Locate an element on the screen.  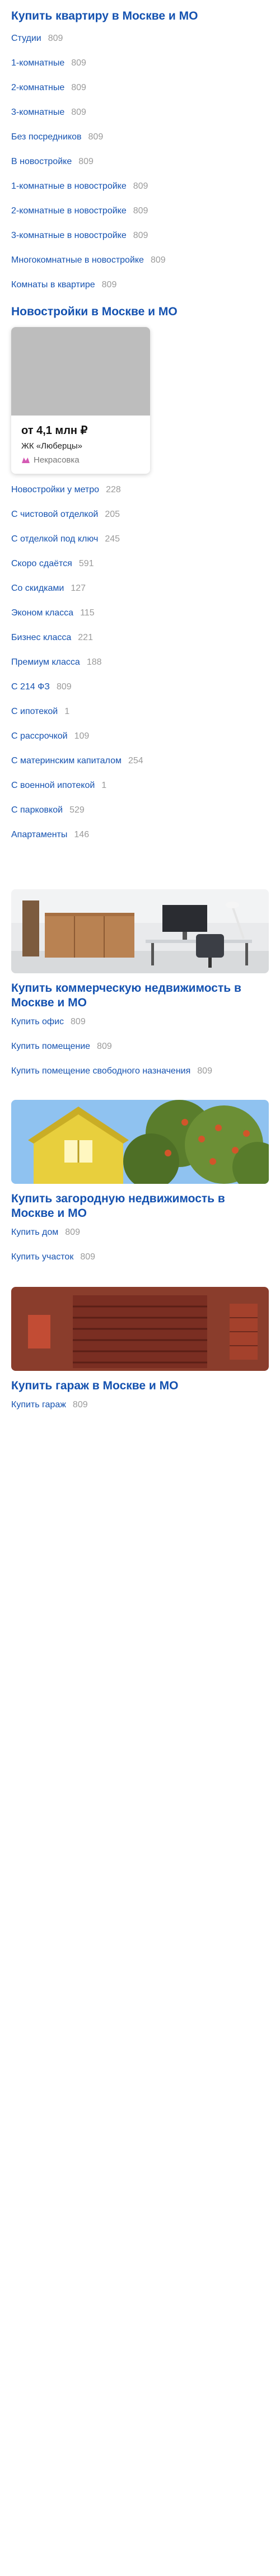
list-item: 2-комнатные 809 is located at coordinates (105, 96).